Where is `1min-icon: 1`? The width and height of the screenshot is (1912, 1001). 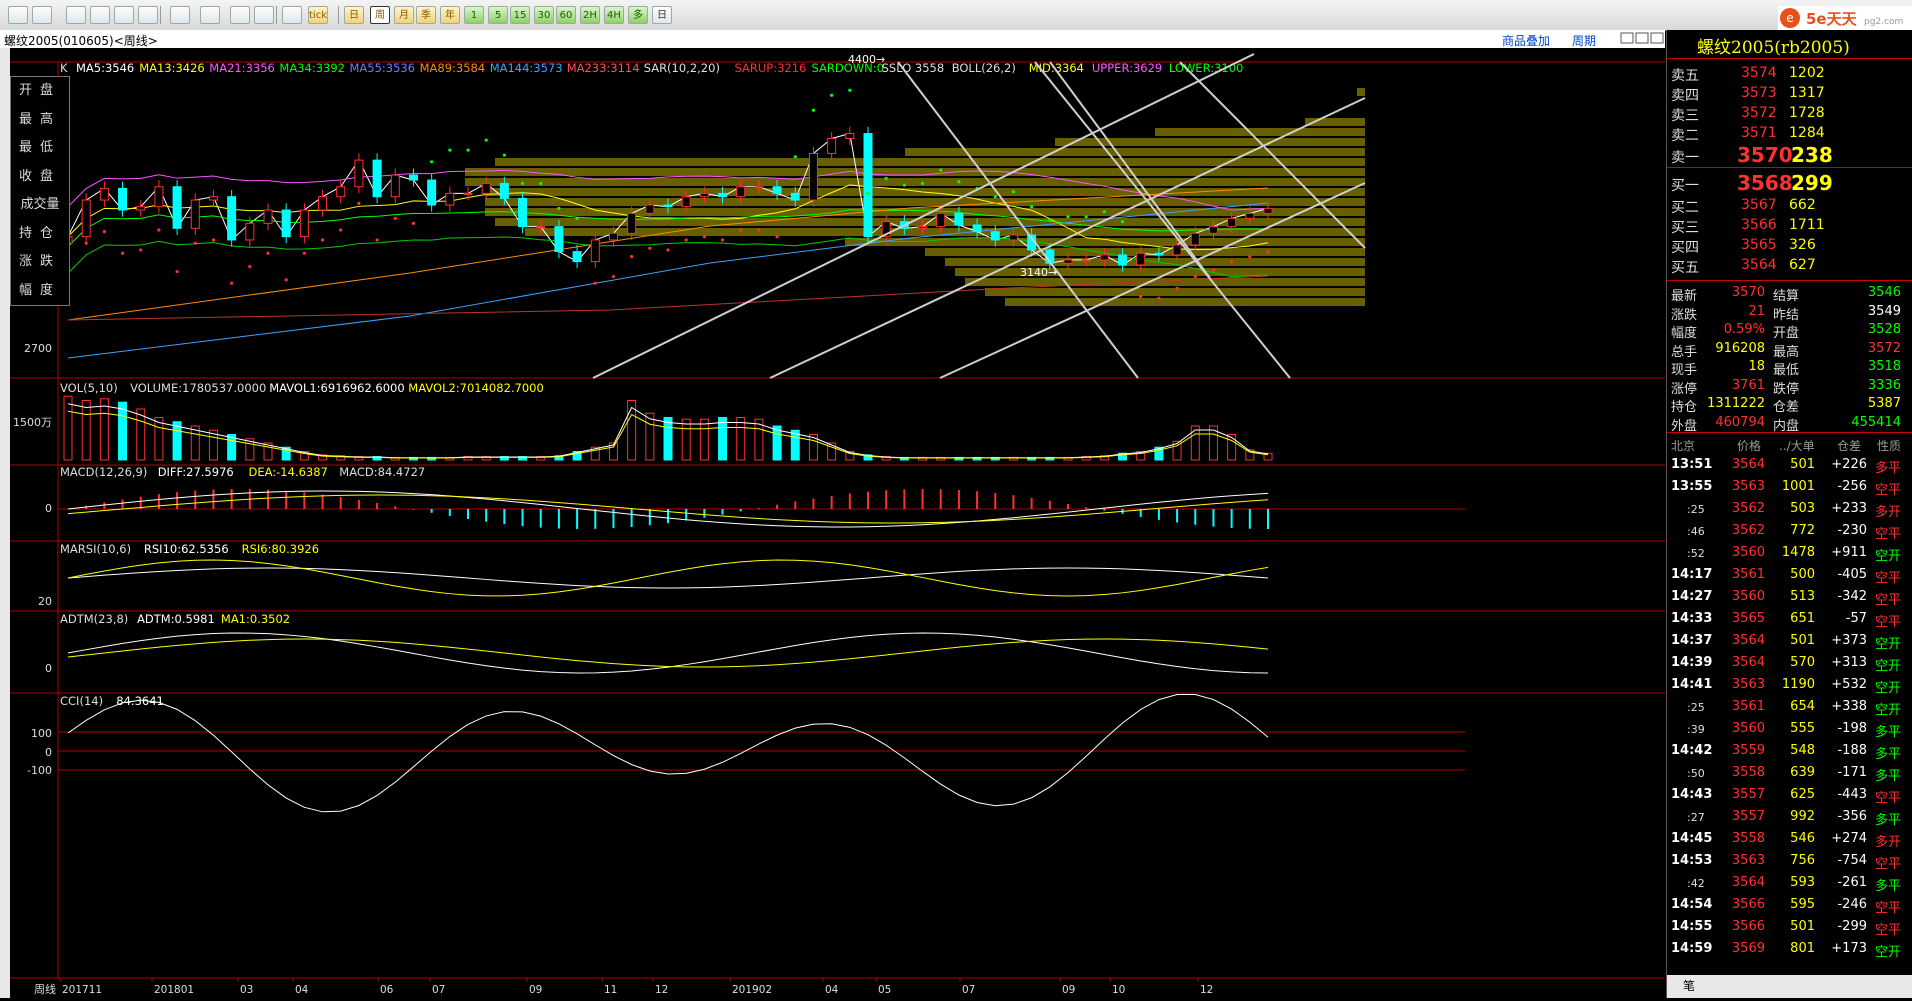 1min-icon: 1 is located at coordinates (474, 15).